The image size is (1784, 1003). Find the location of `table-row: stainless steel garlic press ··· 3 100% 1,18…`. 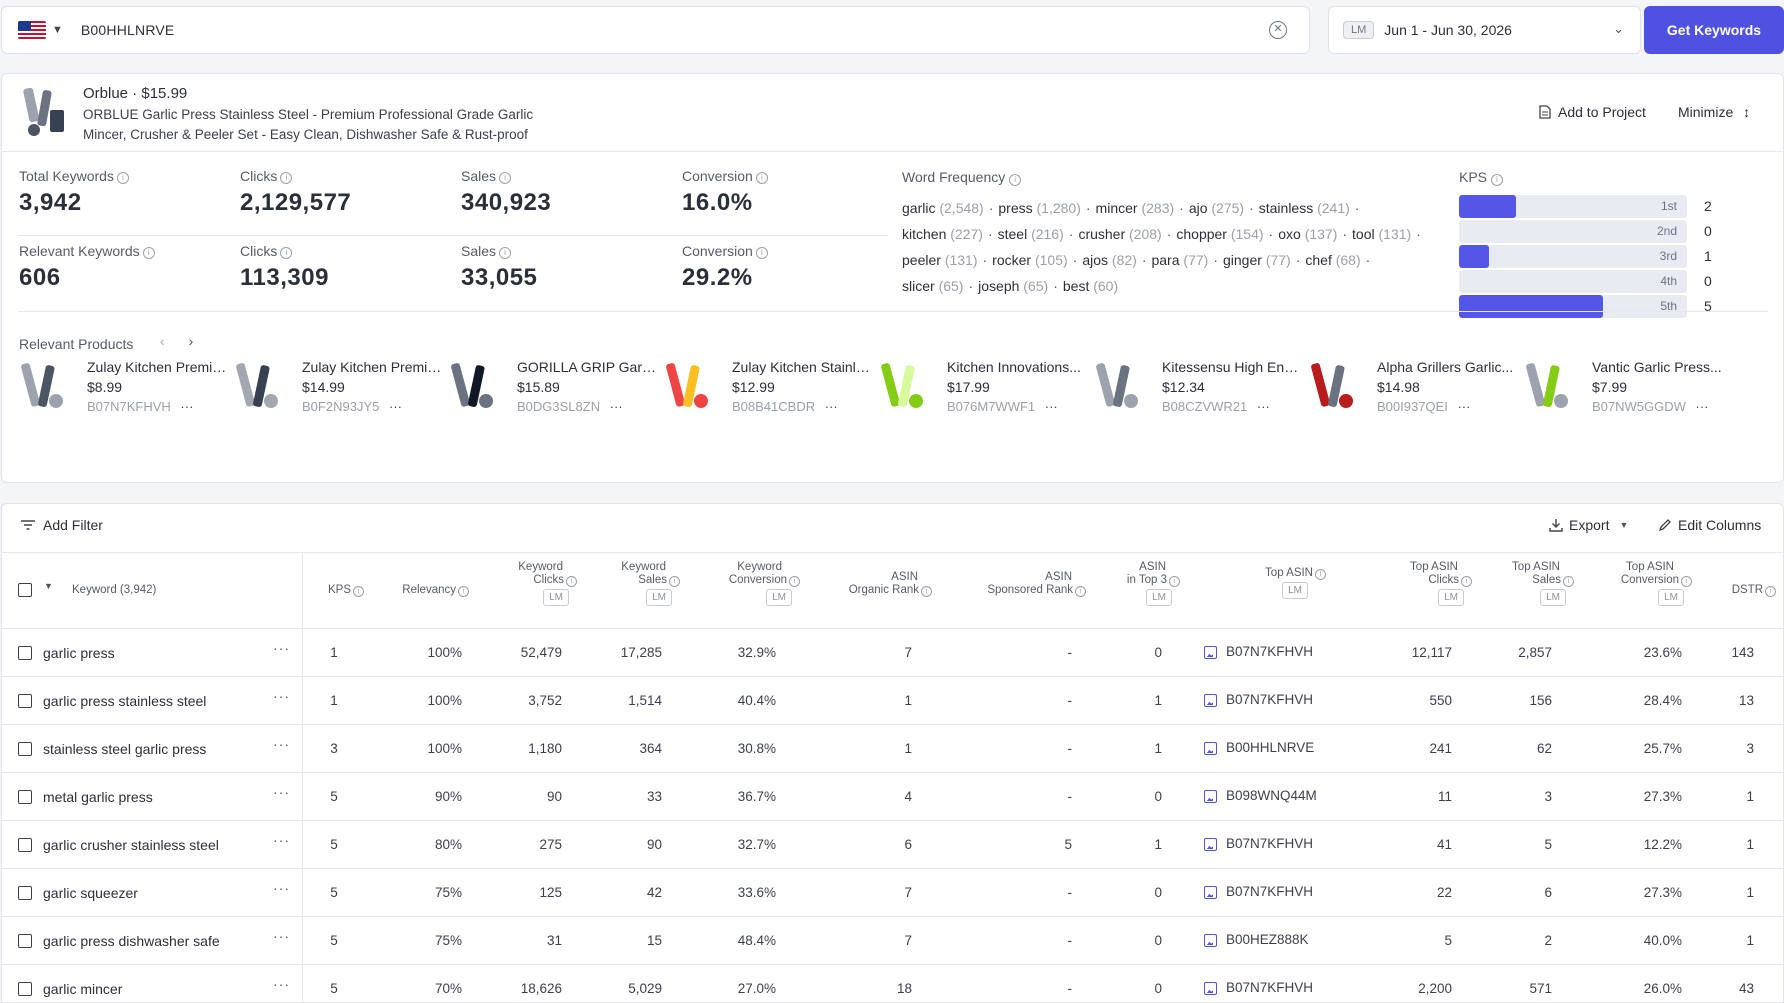

table-row: stainless steel garlic press ··· 3 100% 1,18… is located at coordinates (892, 749).